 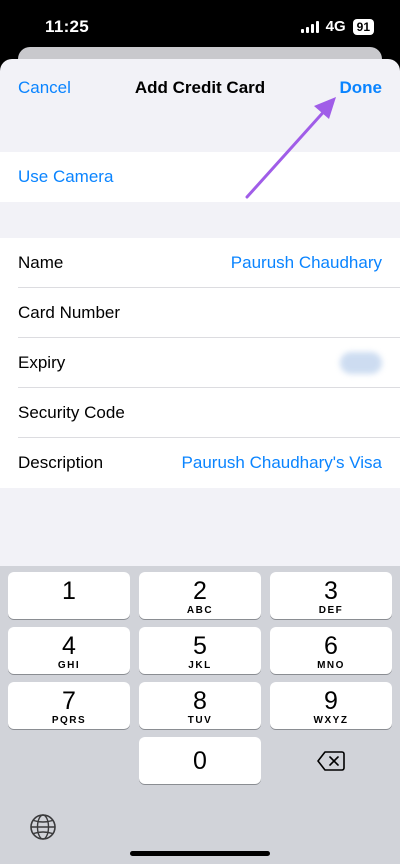 What do you see at coordinates (363, 26) in the screenshot?
I see `battery-icon: 91` at bounding box center [363, 26].